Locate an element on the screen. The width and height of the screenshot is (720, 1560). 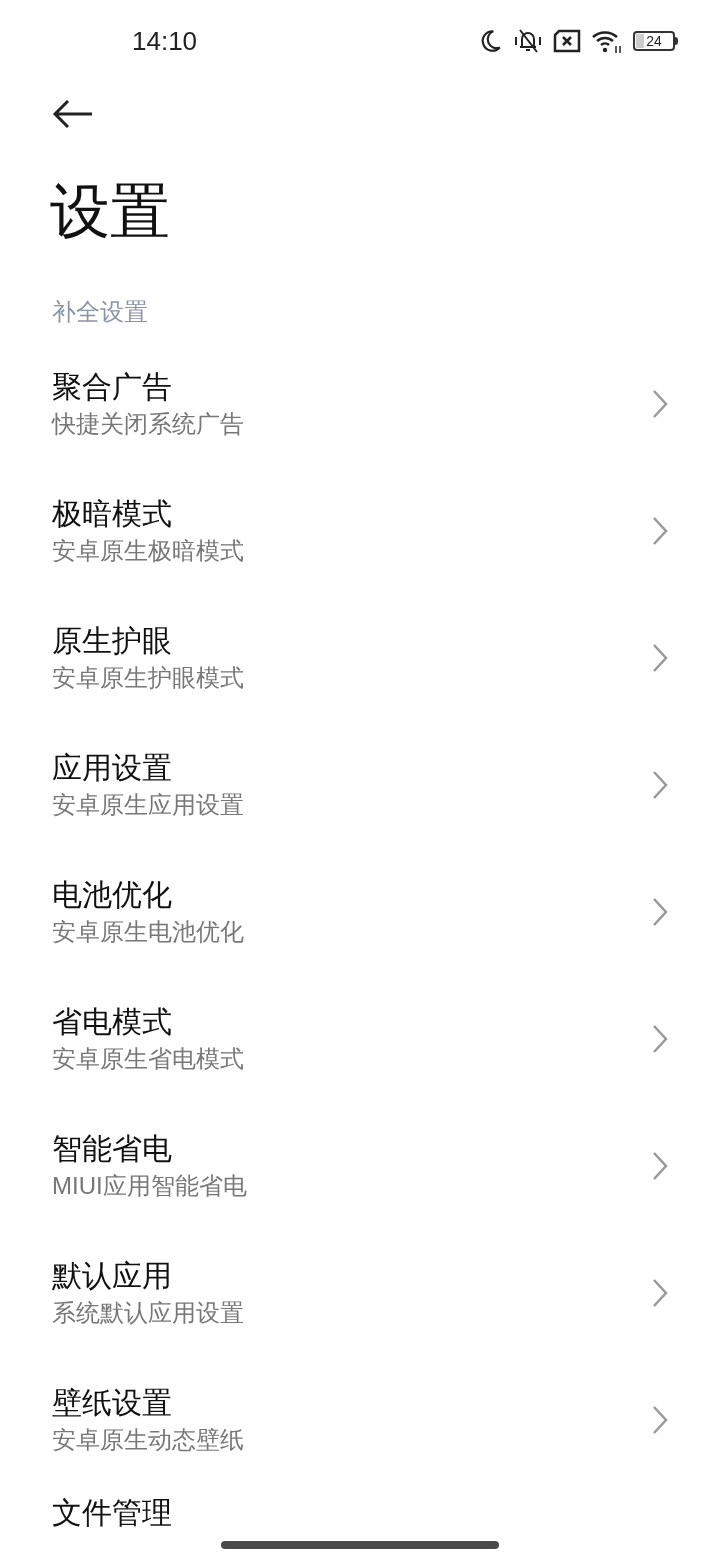
section-header: 补全设置 is located at coordinates (100, 312).